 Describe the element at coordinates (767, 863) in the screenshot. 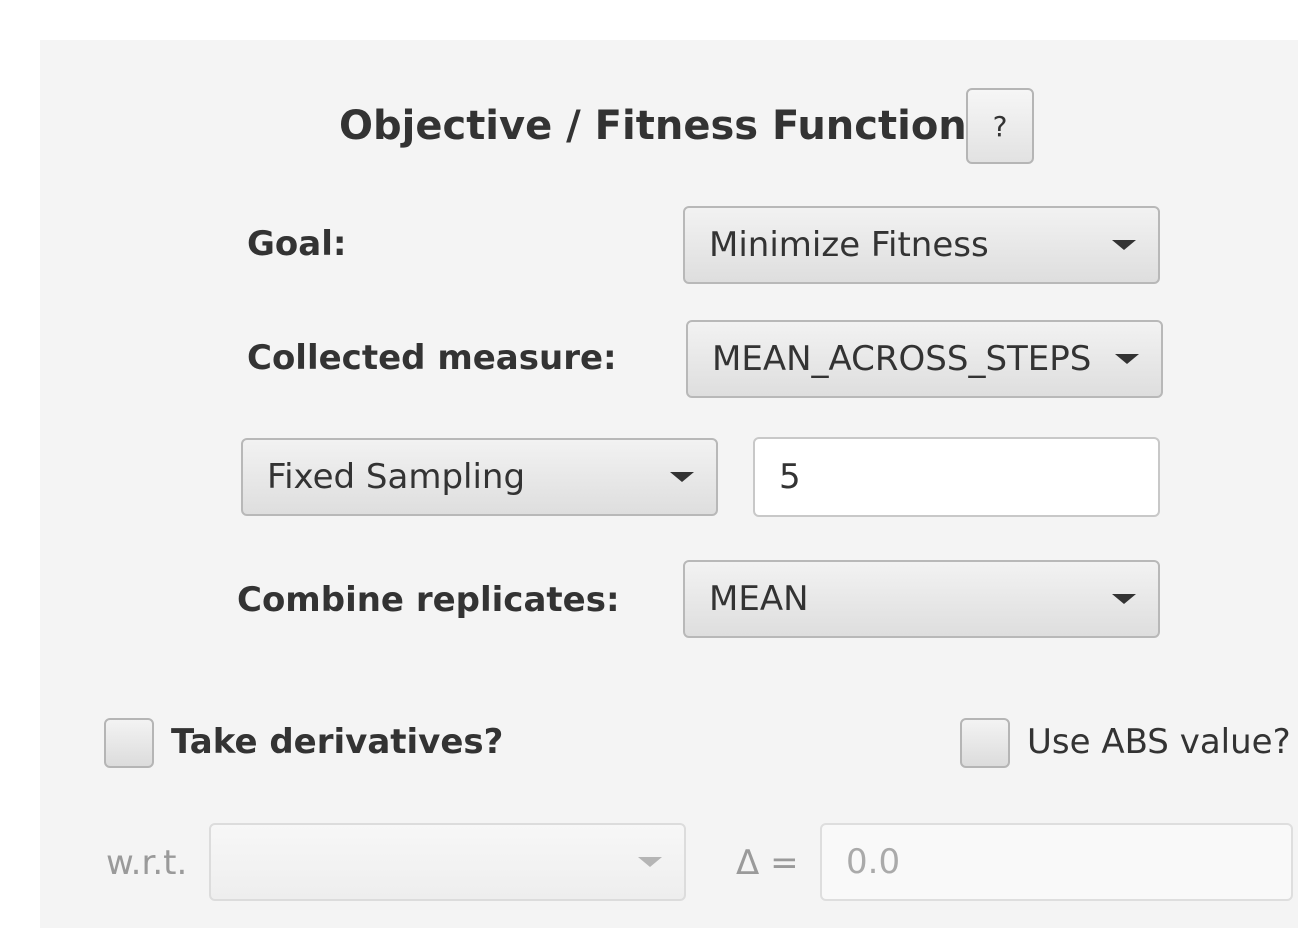

I see `delta-label: Δ =` at that location.